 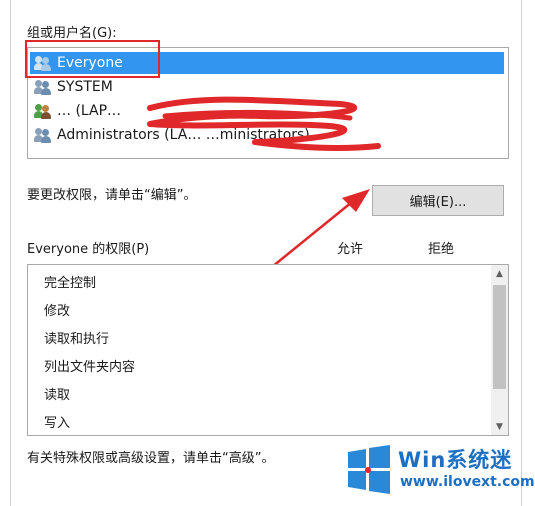 I want to click on allow-column-header: 允许, so click(x=350, y=249).